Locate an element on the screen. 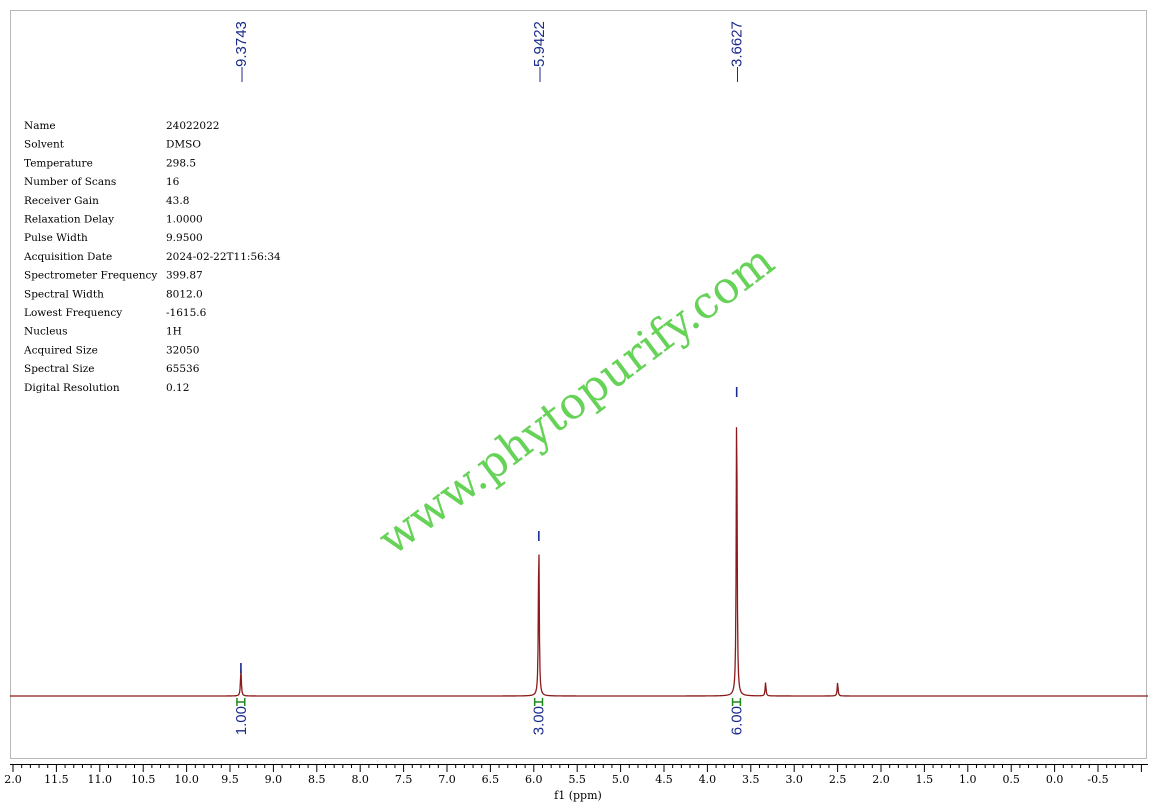 This screenshot has width=1158, height=811. tick-label: 5.0 is located at coordinates (621, 779).